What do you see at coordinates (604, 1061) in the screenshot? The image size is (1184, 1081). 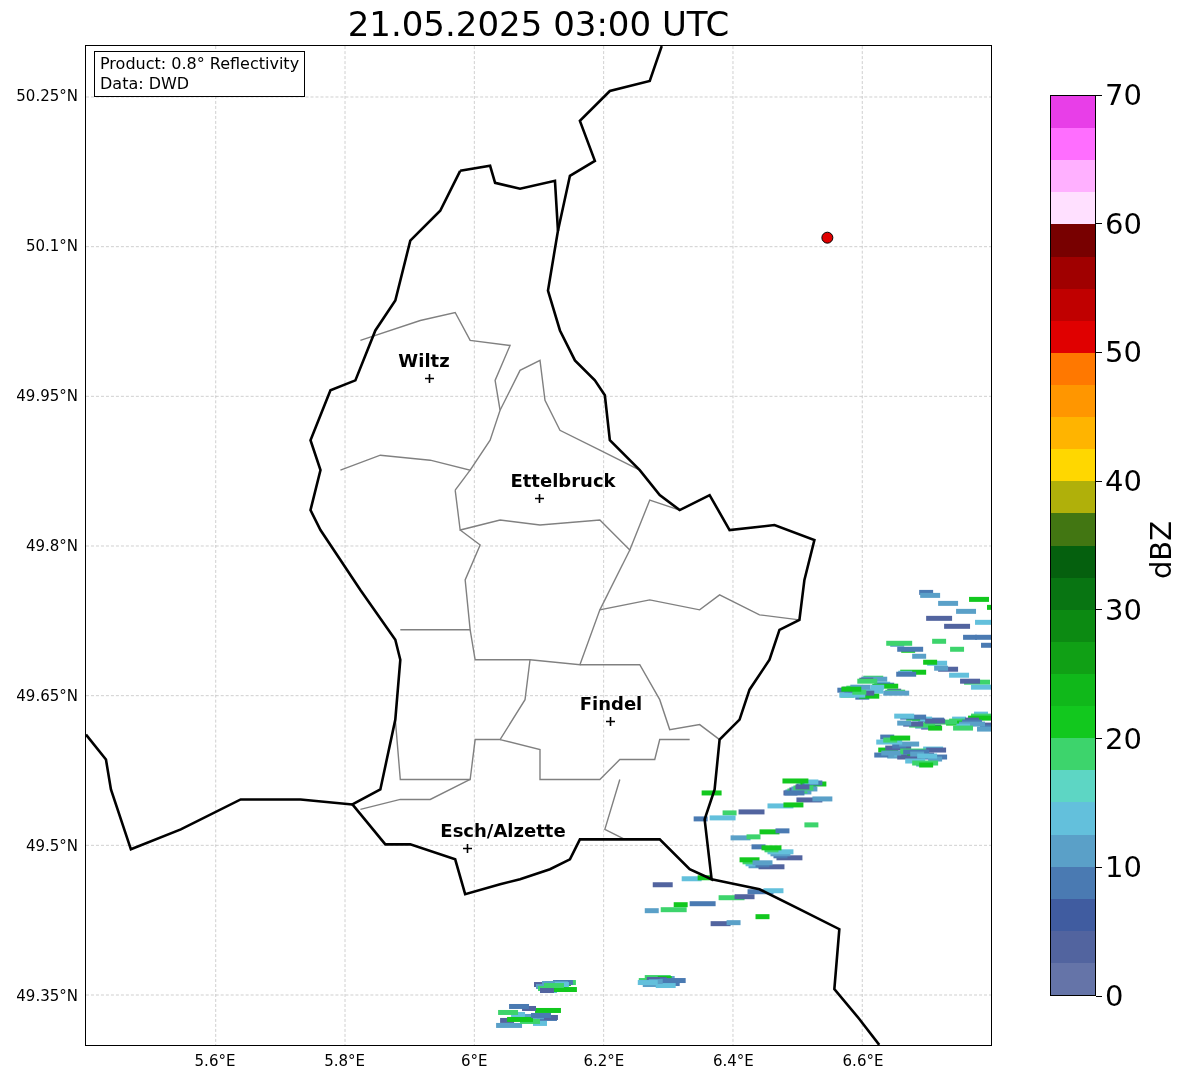 I see `longitude-label: 6.2°E` at bounding box center [604, 1061].